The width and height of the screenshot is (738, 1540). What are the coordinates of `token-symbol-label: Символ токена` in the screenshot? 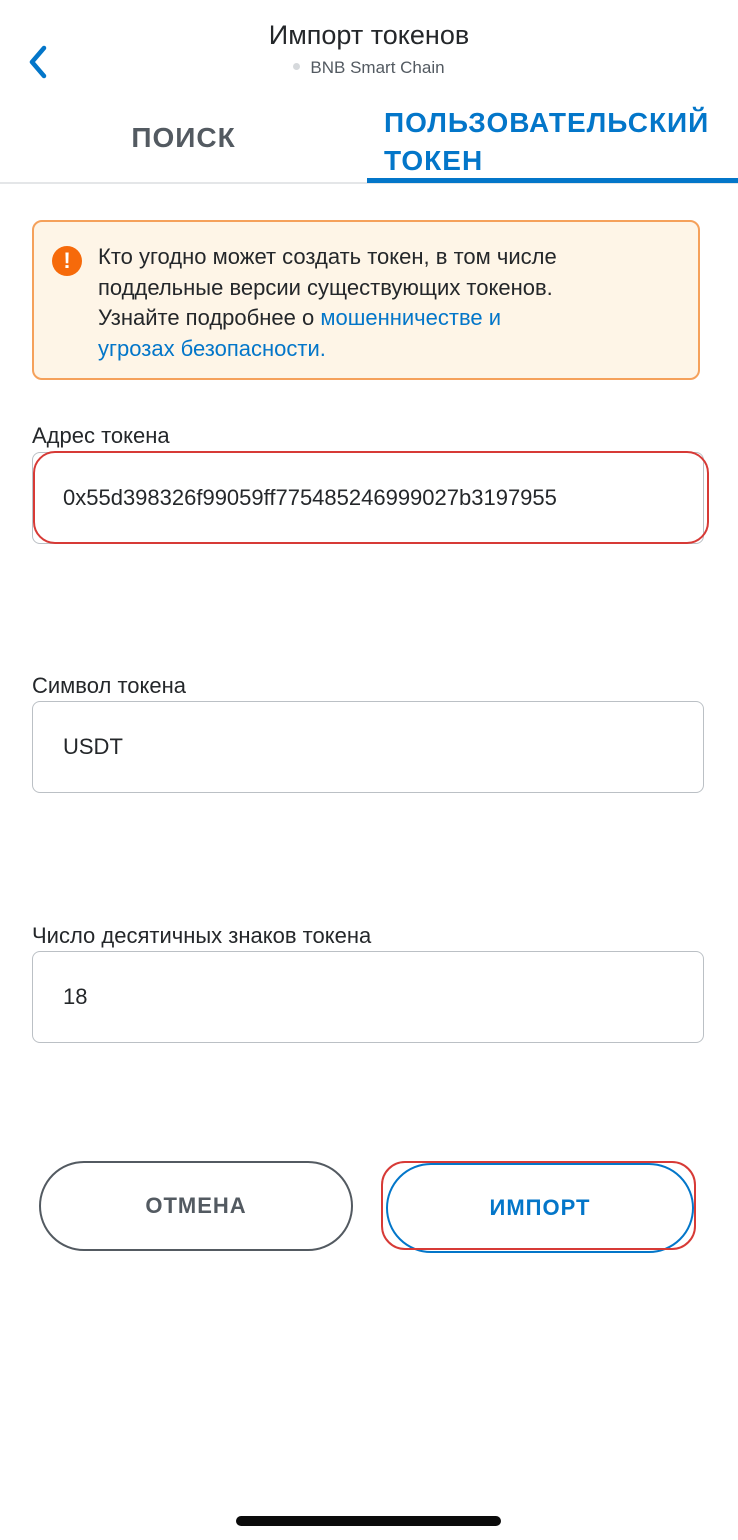 It's located at (109, 685).